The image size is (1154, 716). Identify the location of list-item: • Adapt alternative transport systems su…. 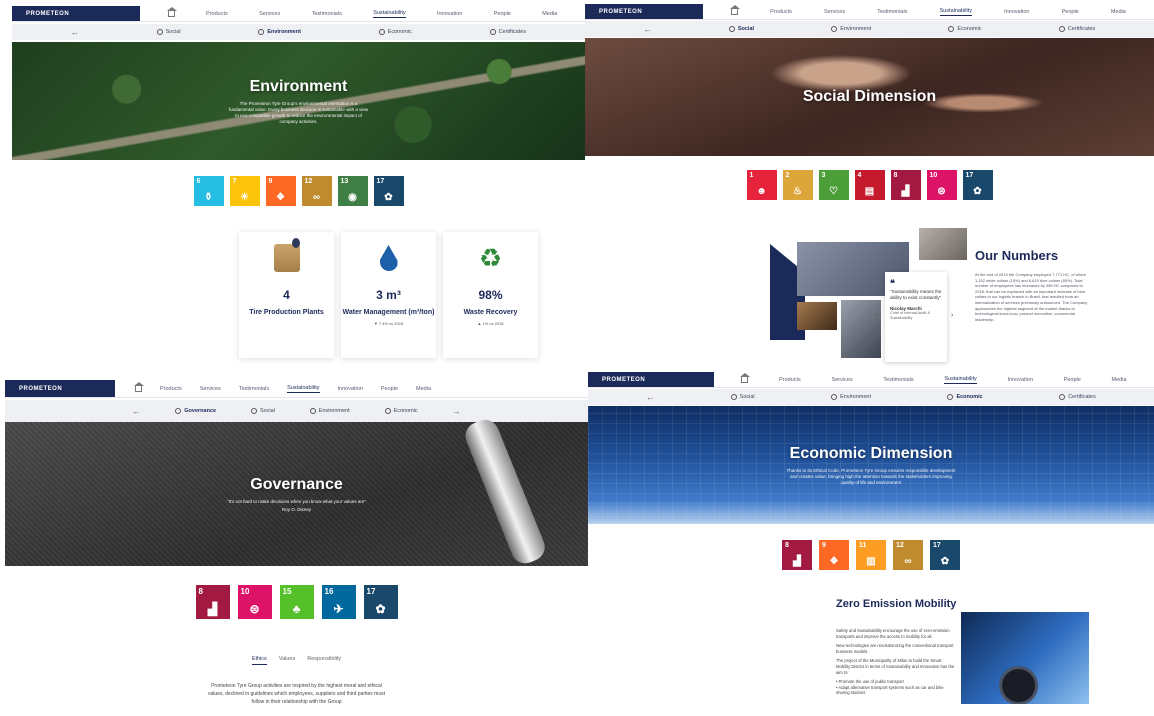
(890, 690).